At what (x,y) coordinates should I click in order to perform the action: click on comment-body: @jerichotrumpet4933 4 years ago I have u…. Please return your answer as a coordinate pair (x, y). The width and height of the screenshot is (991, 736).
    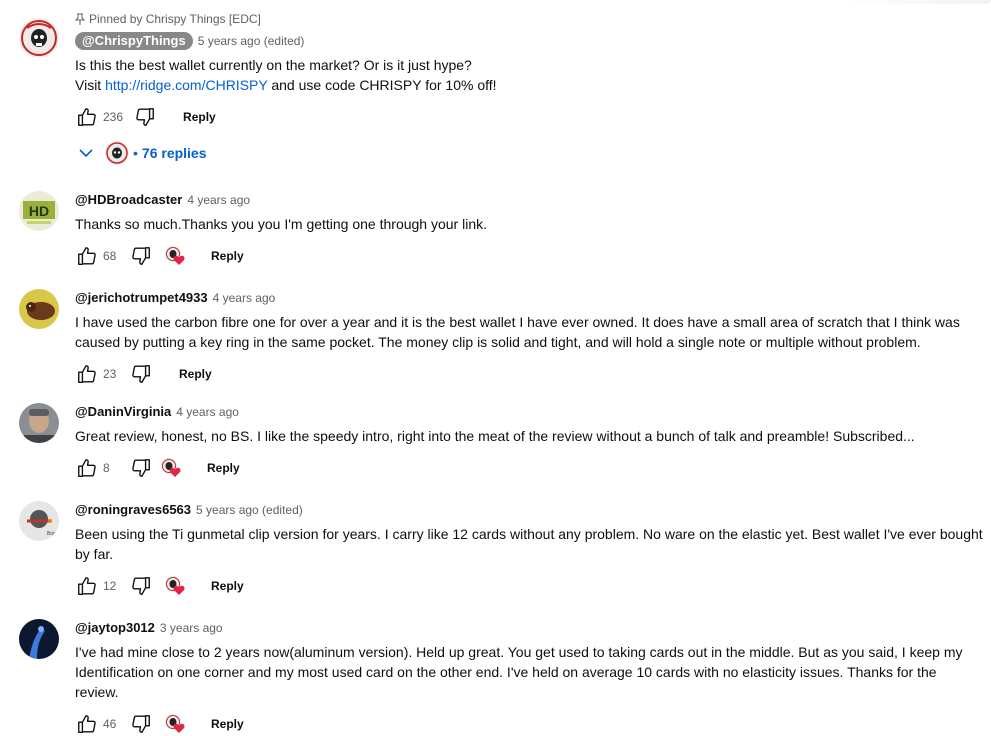
    Looking at the image, I should click on (529, 337).